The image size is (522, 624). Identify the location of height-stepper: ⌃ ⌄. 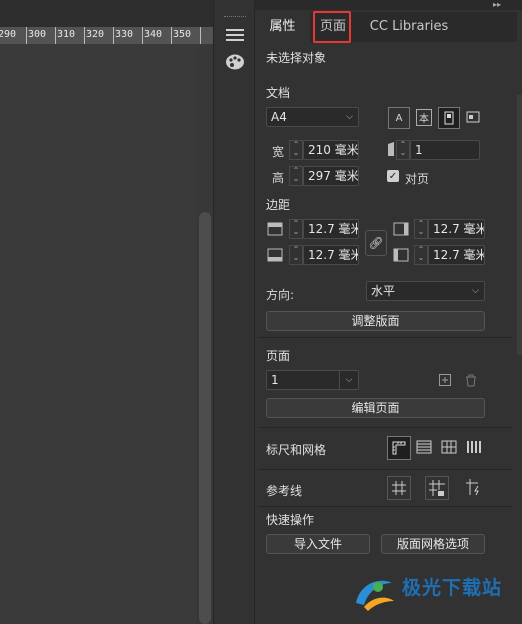
(296, 176).